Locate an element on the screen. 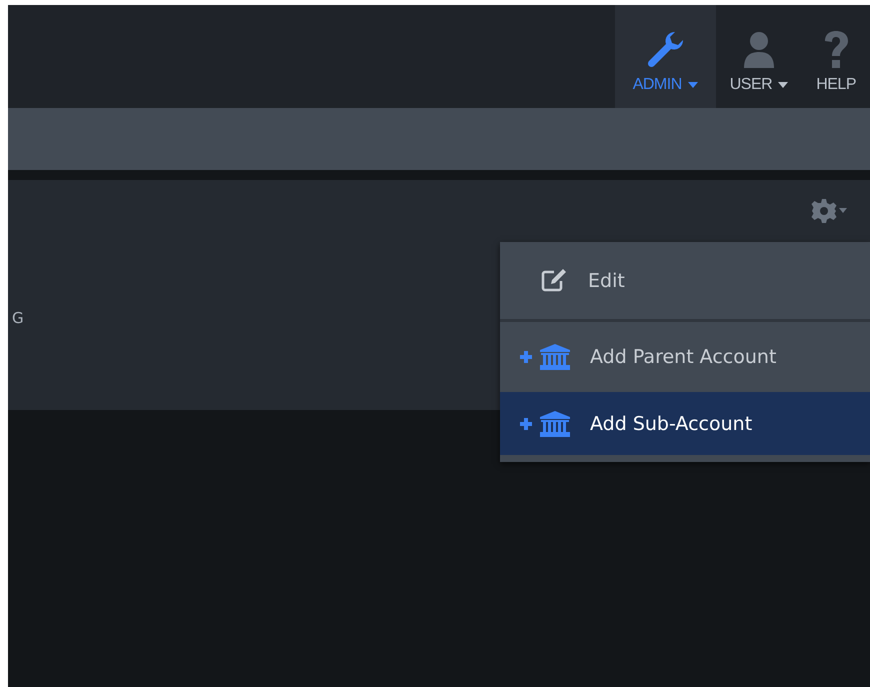 This screenshot has height=687, width=870. panel-text: G is located at coordinates (18, 318).